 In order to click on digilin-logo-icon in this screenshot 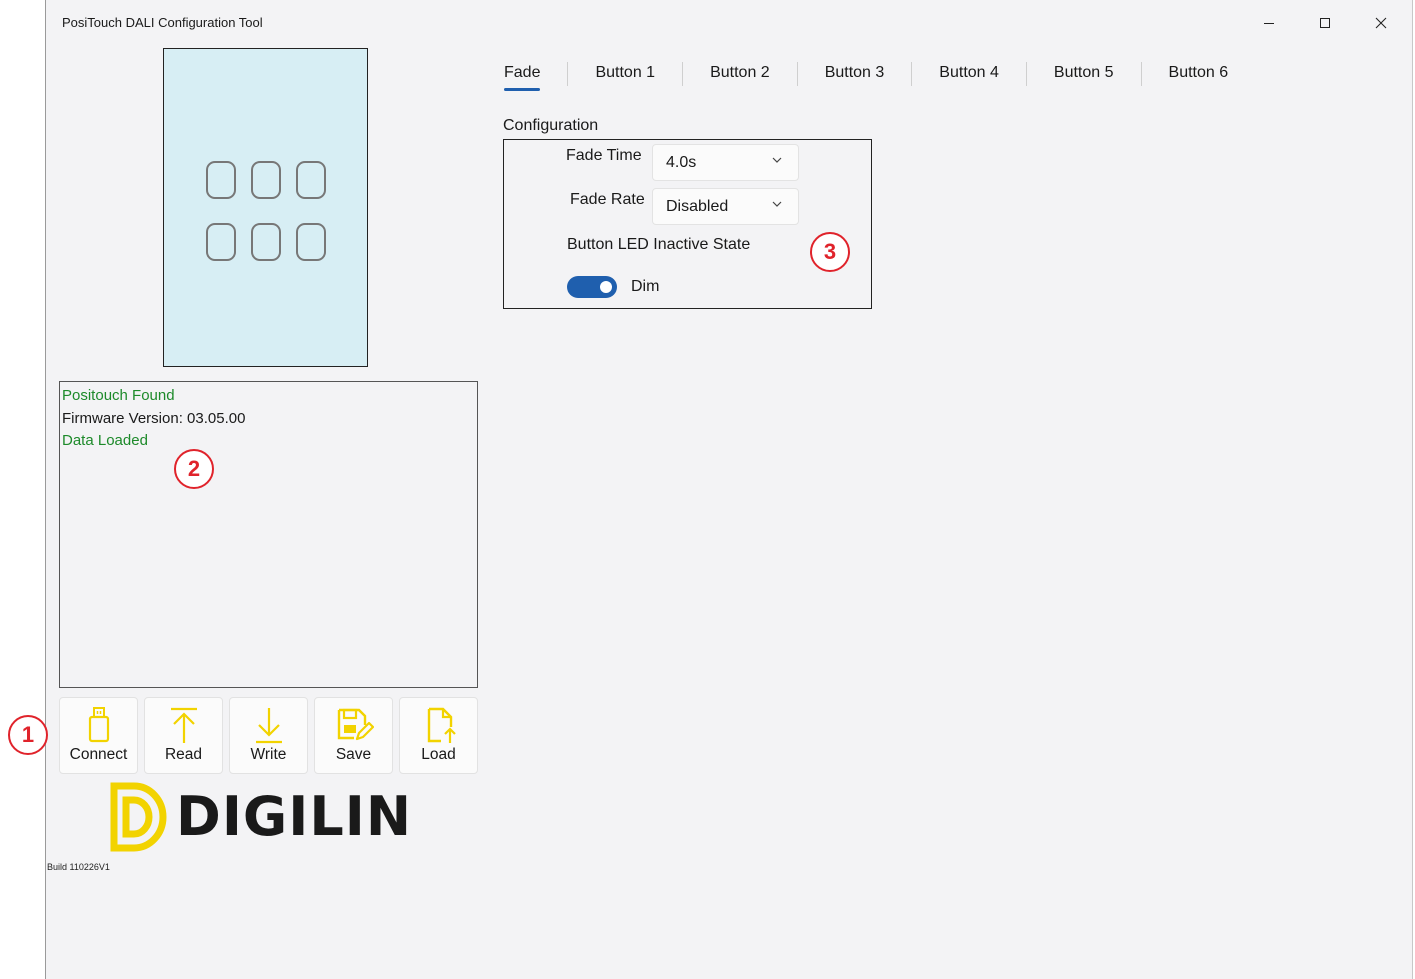, I will do `click(138, 817)`.